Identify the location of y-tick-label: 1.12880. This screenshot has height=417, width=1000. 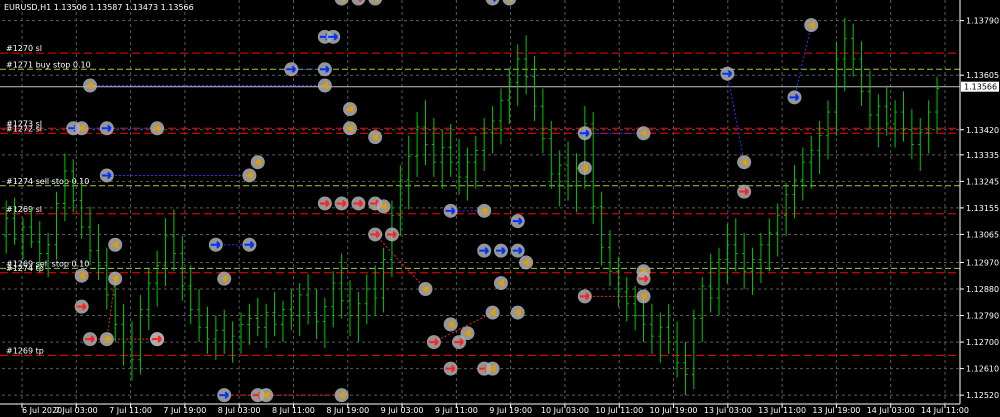
(982, 289).